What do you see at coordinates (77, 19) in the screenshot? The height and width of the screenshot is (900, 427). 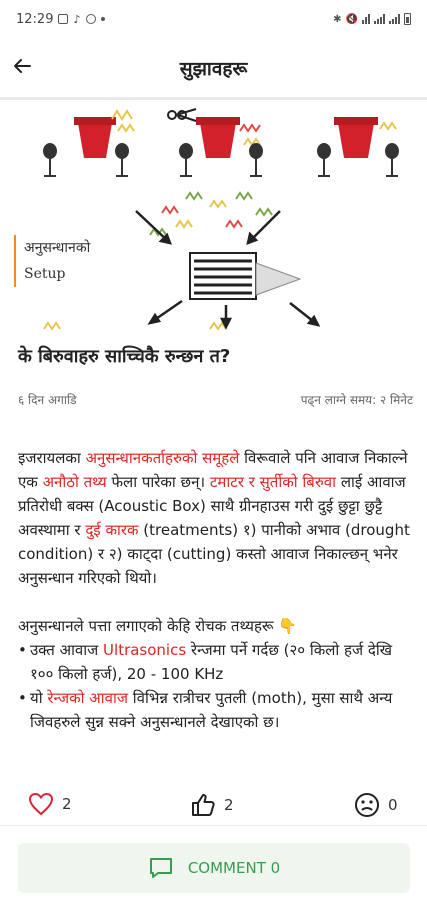 I see `tiktok-icon: ♪` at bounding box center [77, 19].